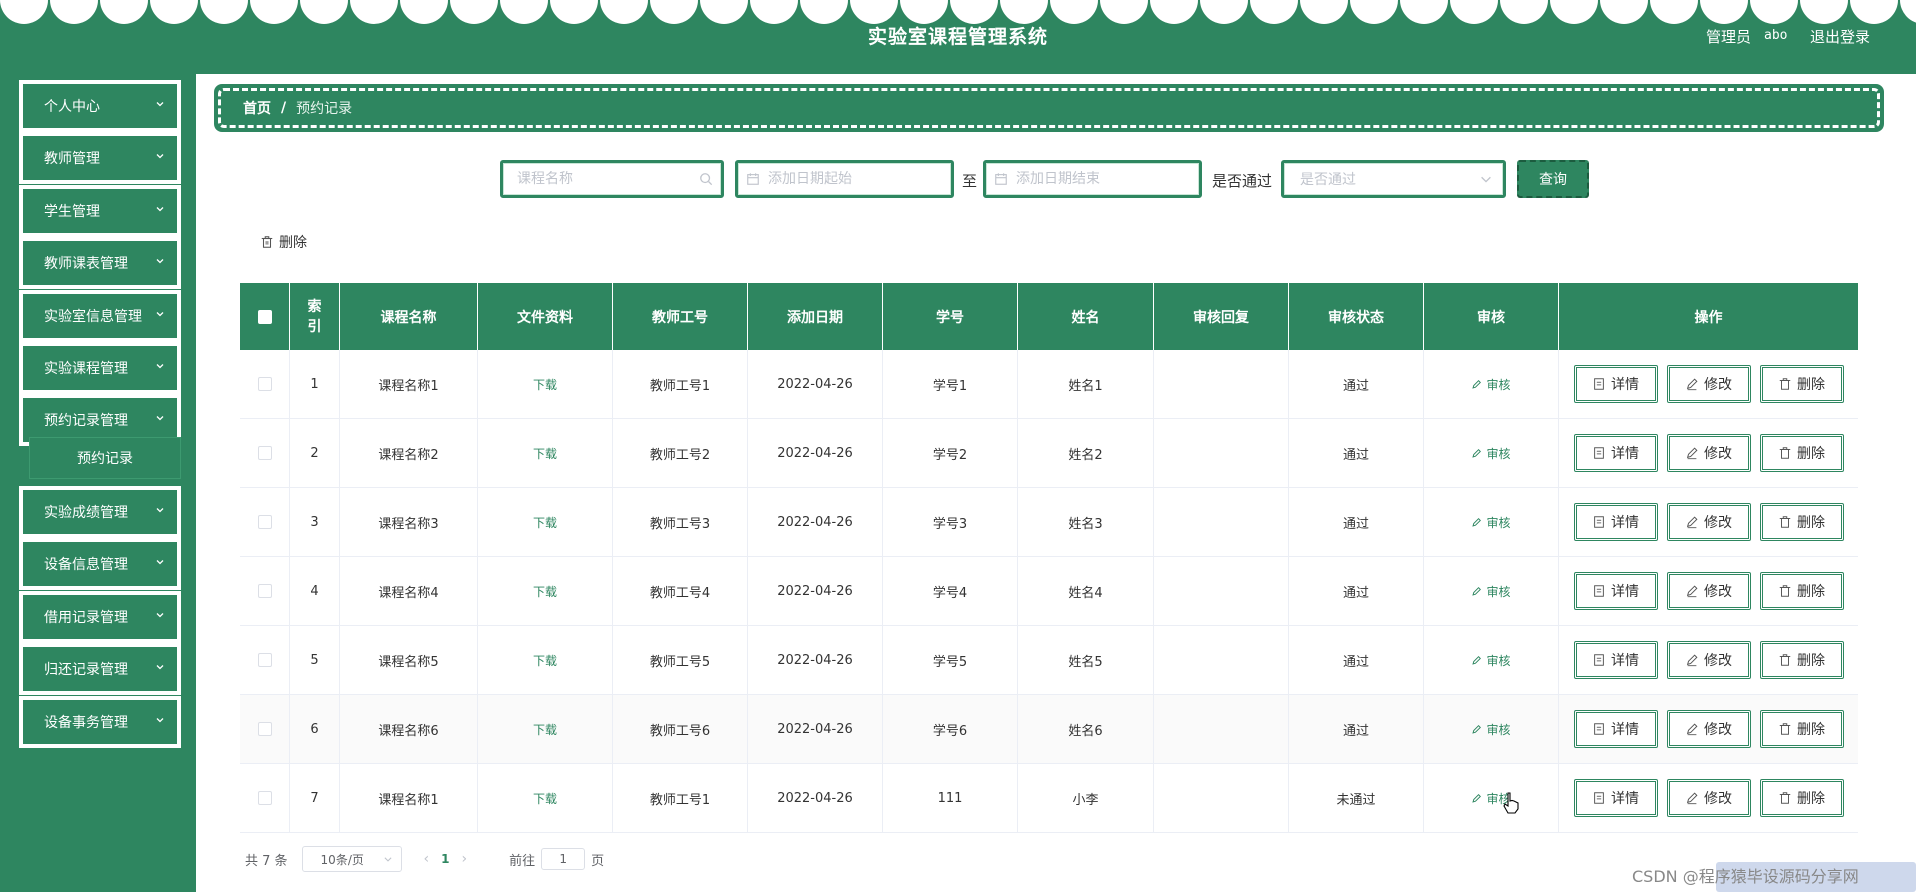 Image resolution: width=1916 pixels, height=892 pixels. Describe the element at coordinates (100, 512) in the screenshot. I see `sidebar-item-8: 实验成绩管理` at that location.